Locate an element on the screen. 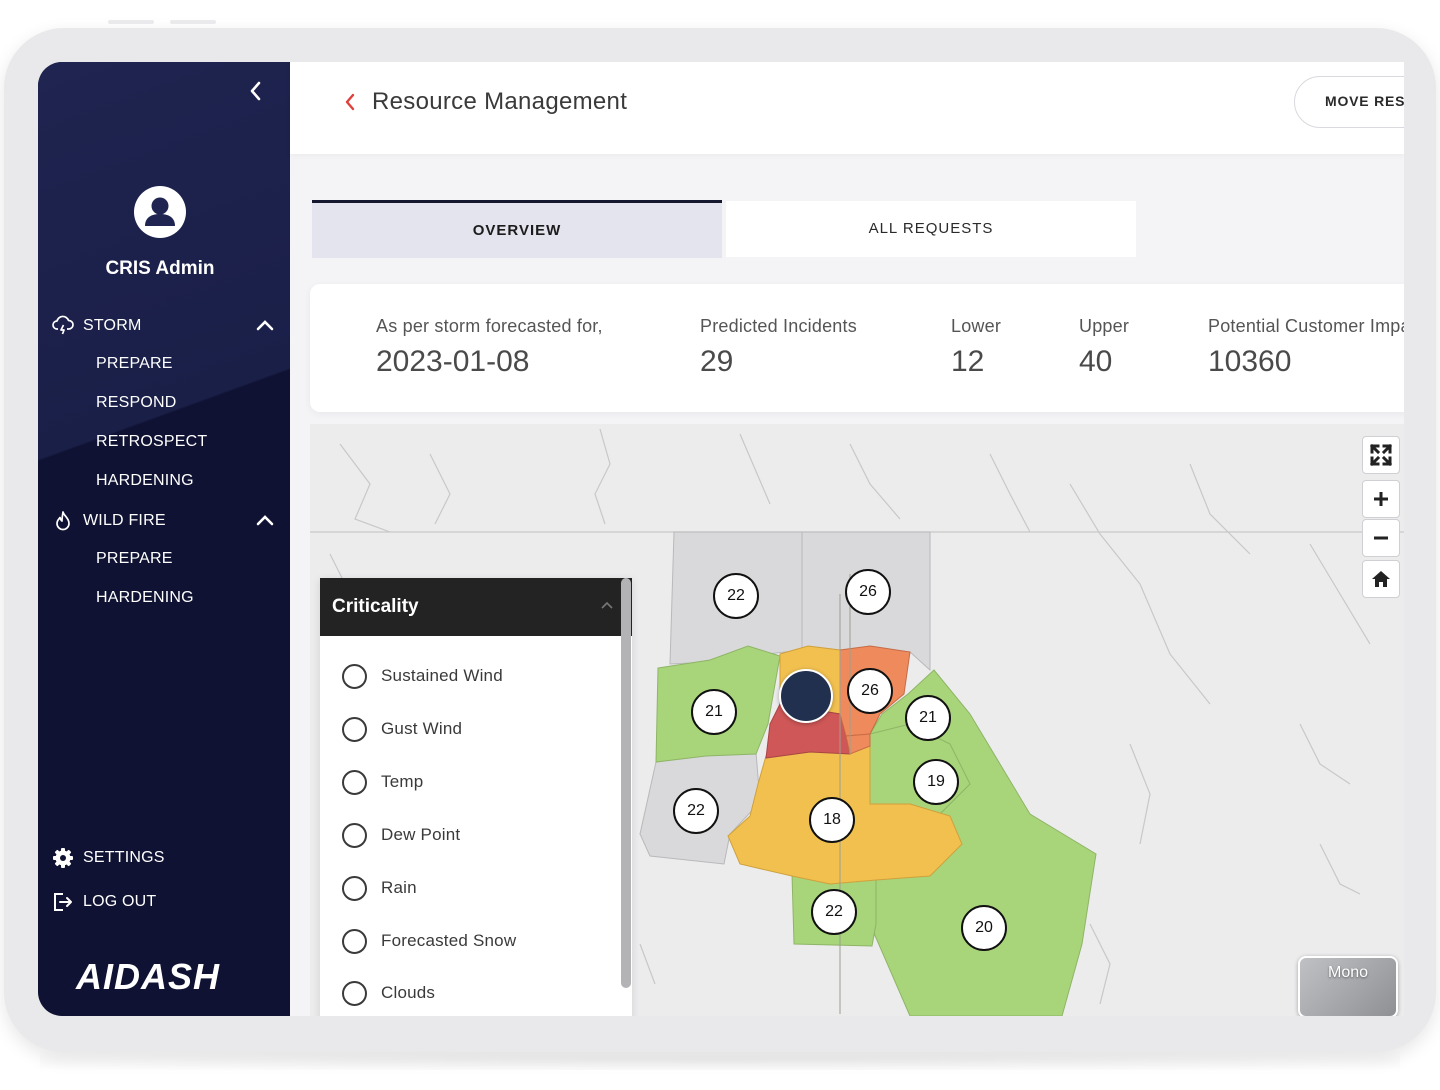  cluster-marker: 18 is located at coordinates (832, 820).